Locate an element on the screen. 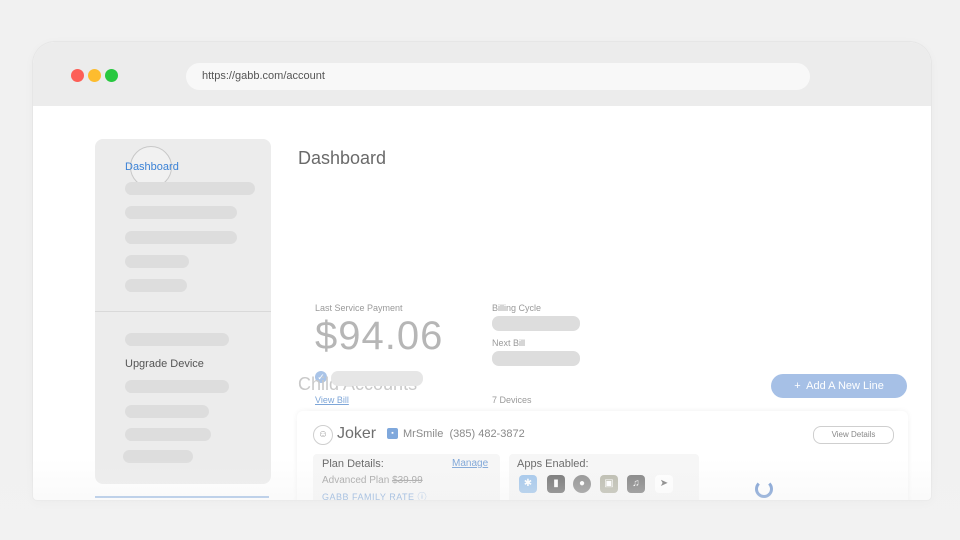 The image size is (960, 540). child-username-phone: MrSmile (385) 482-3872 is located at coordinates (464, 434).